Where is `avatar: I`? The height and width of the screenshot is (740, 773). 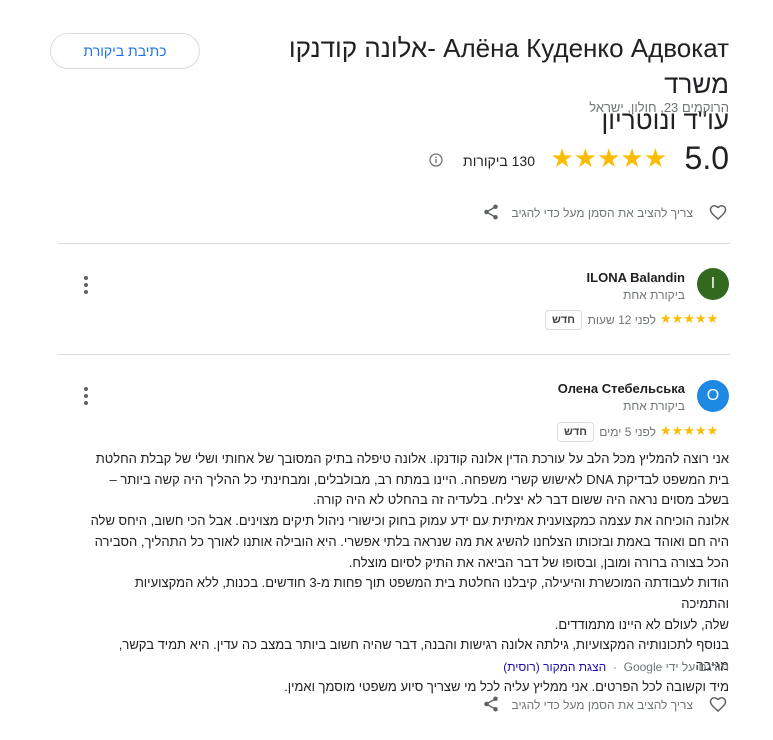
avatar: I is located at coordinates (713, 284).